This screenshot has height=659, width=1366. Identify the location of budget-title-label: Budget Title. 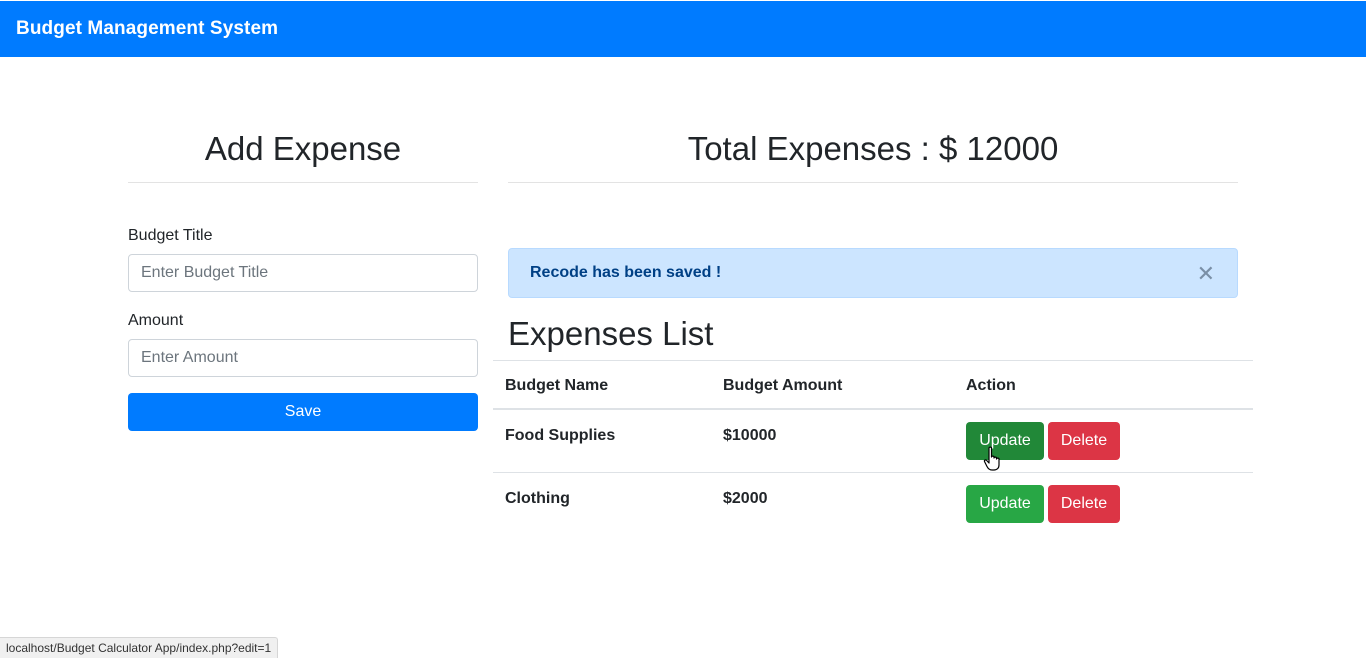
(170, 235).